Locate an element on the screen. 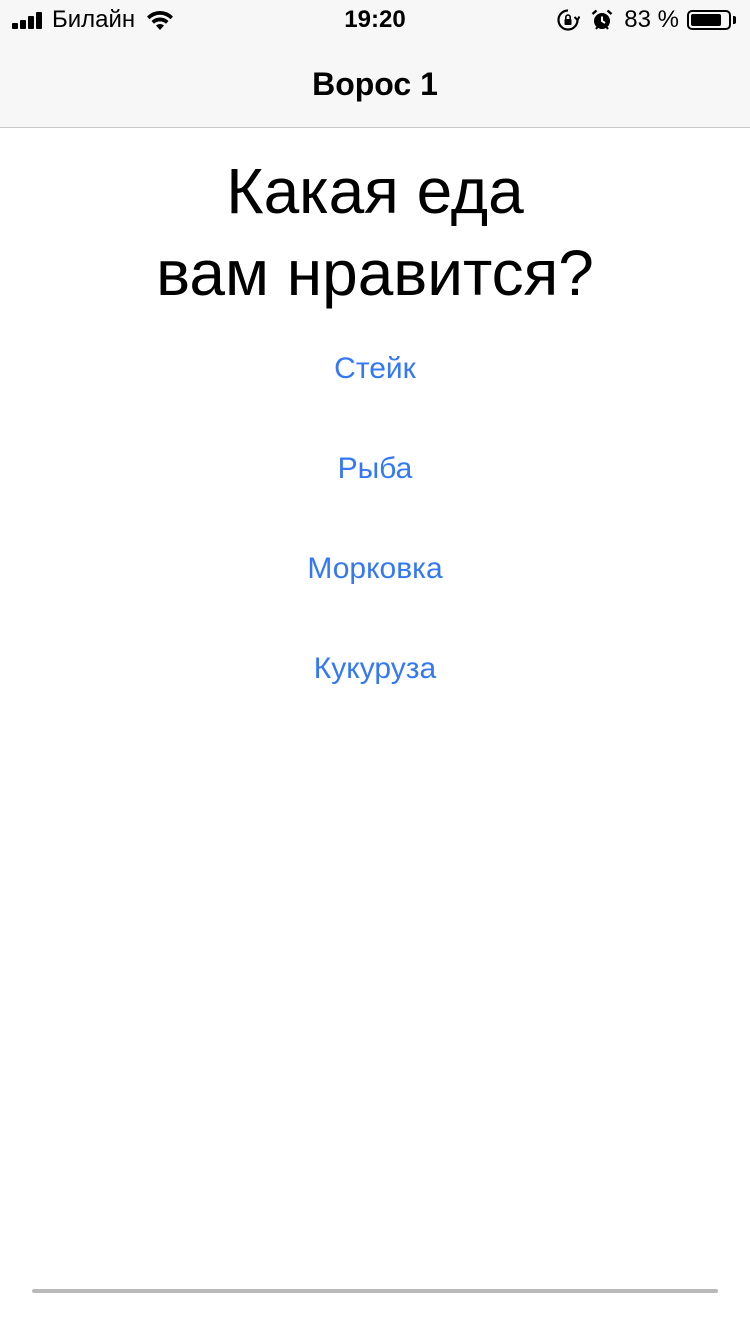 Image resolution: width=750 pixels, height=1334 pixels. orientation-lock-icon is located at coordinates (569, 20).